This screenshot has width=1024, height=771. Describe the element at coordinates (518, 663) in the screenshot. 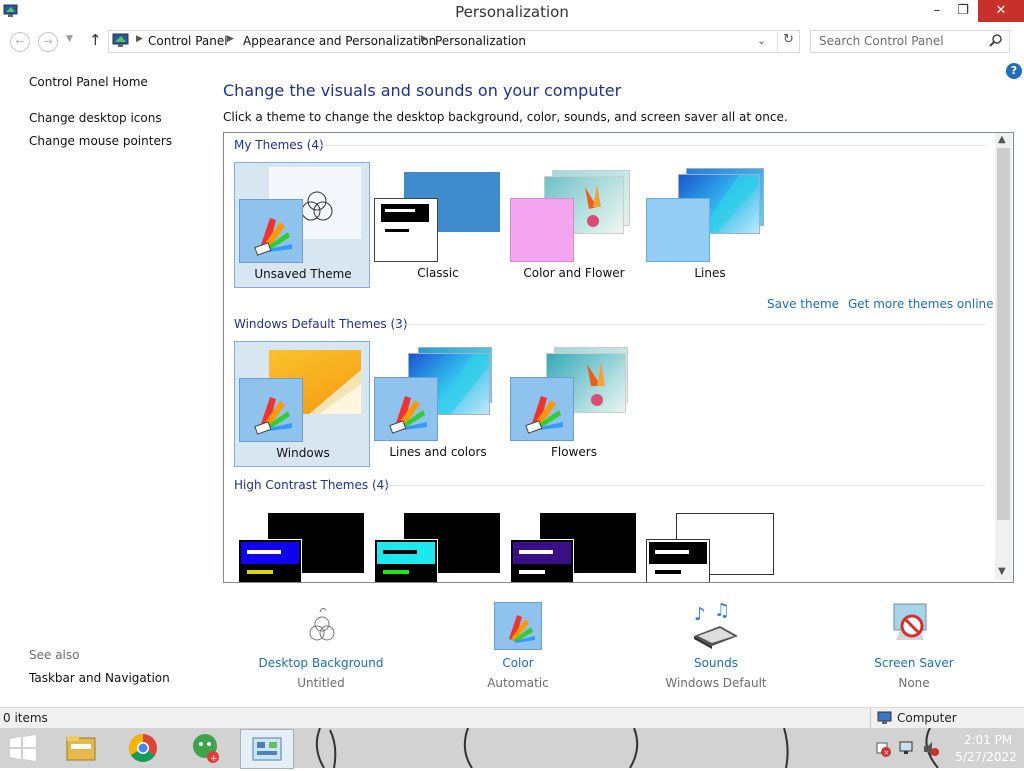

I see `color-label: Color` at that location.